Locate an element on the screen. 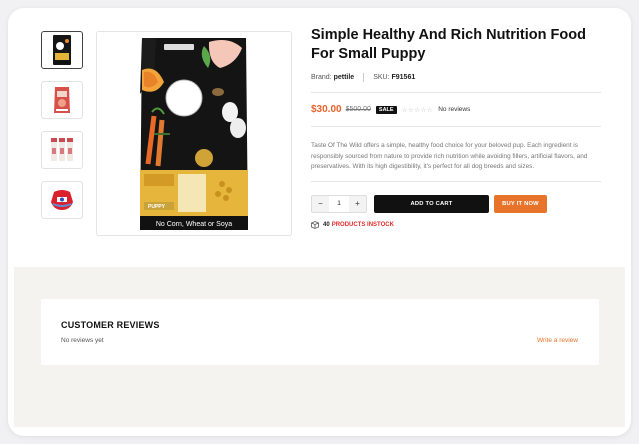  buy-row: − 1 + ADD TO CART BUY IT NOW is located at coordinates (456, 203).